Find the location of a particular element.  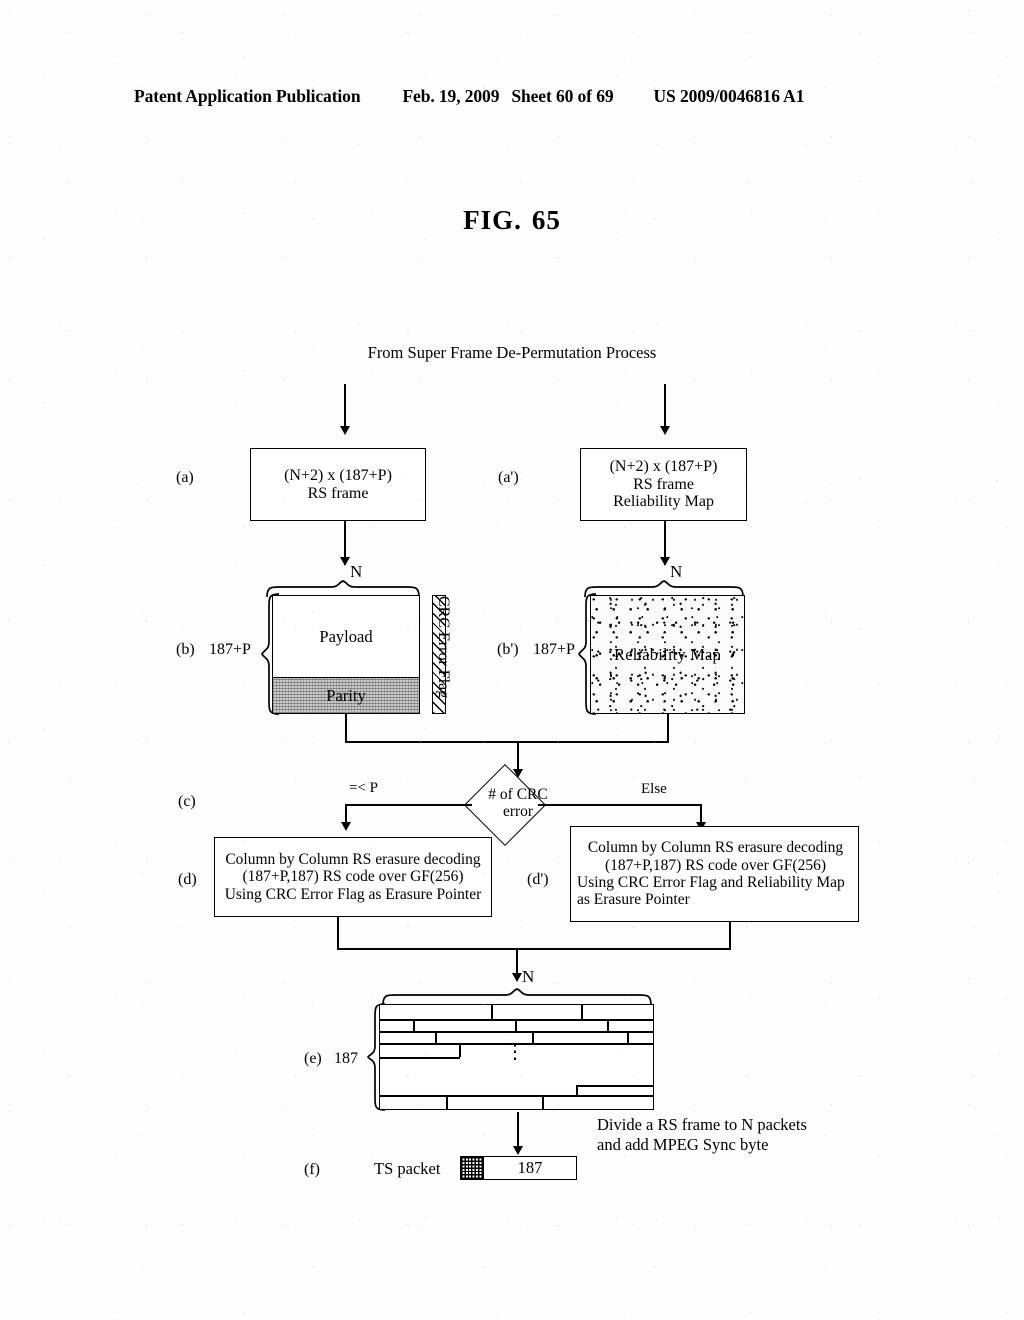

branch-left-line is located at coordinates (408, 805).